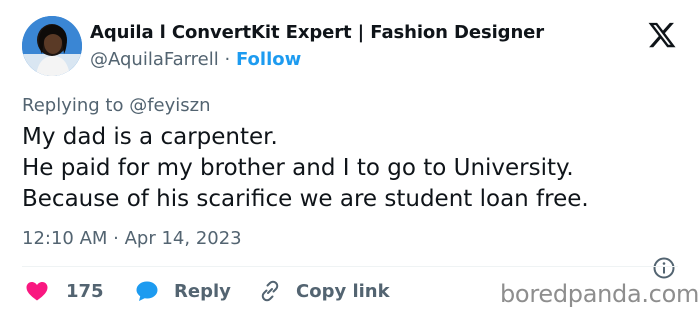 The height and width of the screenshot is (318, 700). Describe the element at coordinates (73, 105) in the screenshot. I see `replying-prefix: Replying to` at that location.